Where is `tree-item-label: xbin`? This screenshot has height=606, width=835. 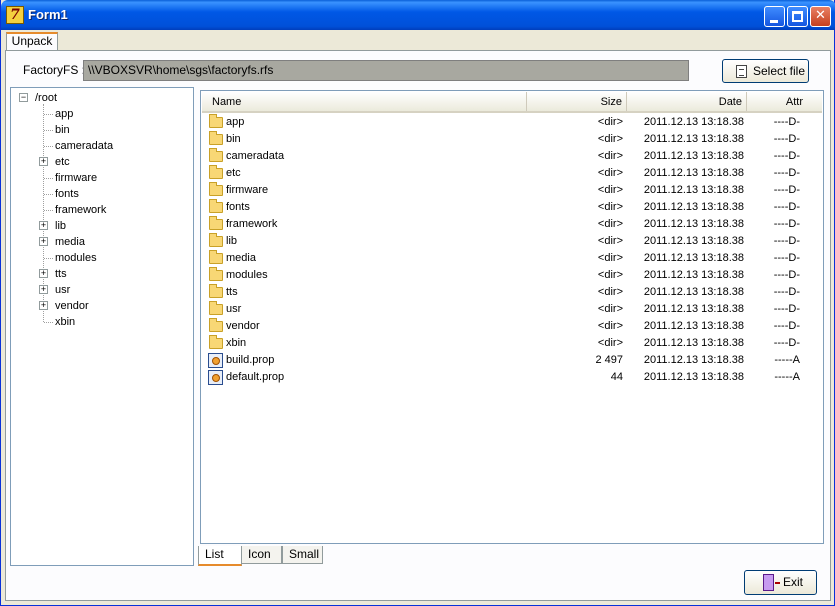
tree-item-label: xbin is located at coordinates (65, 322).